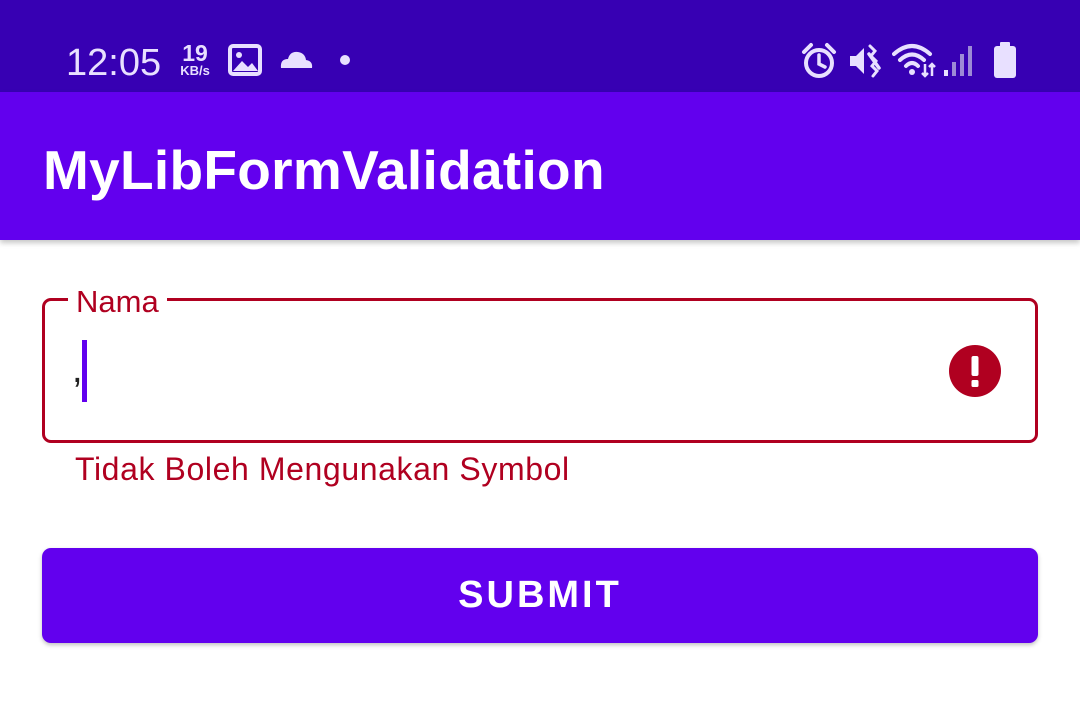  I want to click on network-speed: 19 KB/s, so click(195, 60).